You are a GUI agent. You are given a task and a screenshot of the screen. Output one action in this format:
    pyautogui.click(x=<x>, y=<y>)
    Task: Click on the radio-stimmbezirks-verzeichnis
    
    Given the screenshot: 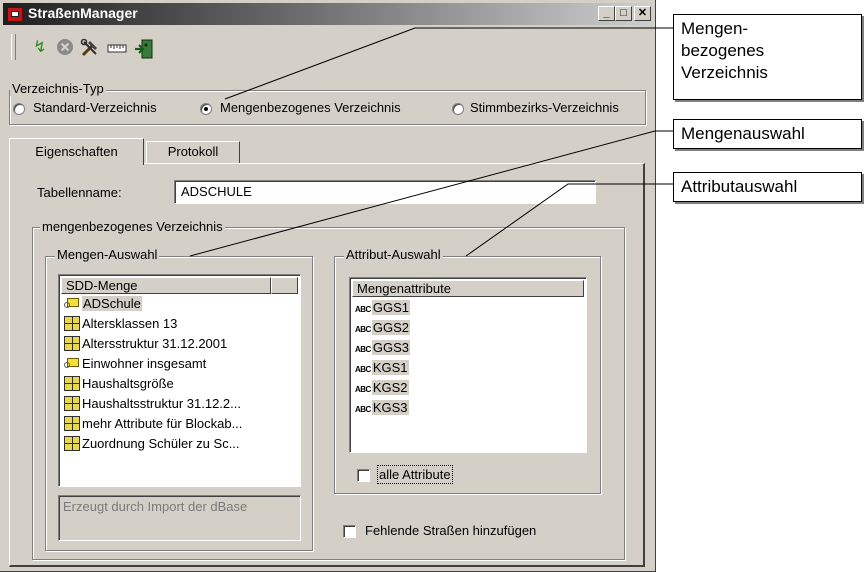 What is the action you would take?
    pyautogui.click(x=458, y=109)
    